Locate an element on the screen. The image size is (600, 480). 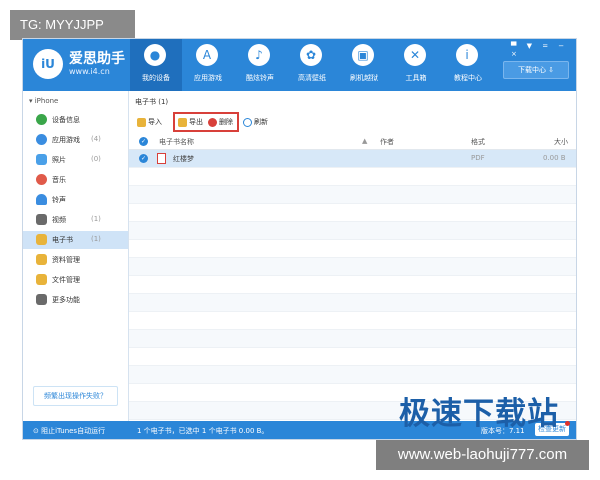
sidebar-item-file-management: 文件管理 is located at coordinates (75, 280).